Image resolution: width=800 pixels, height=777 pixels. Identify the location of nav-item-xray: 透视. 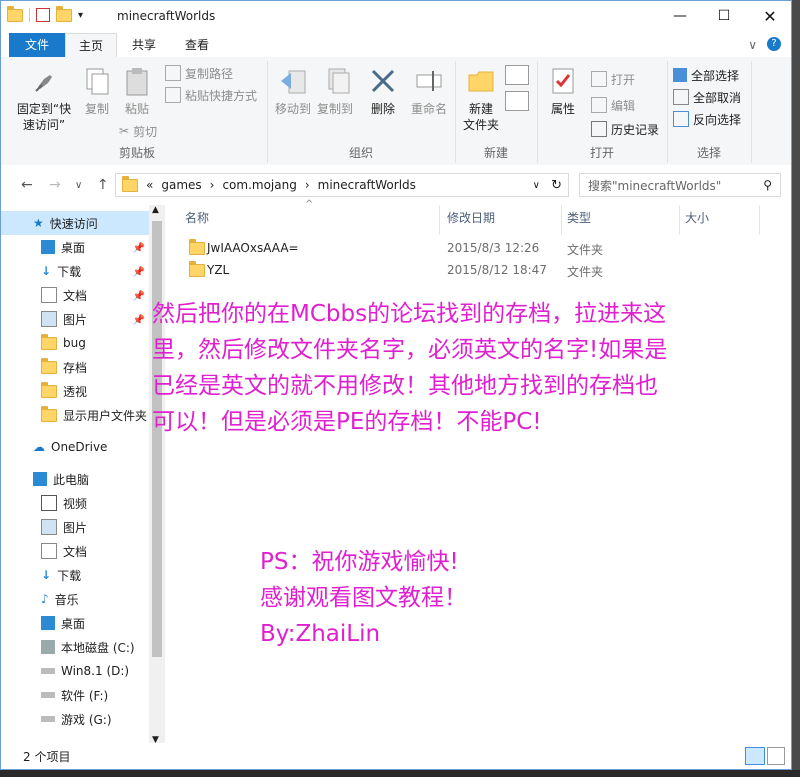
(64, 391).